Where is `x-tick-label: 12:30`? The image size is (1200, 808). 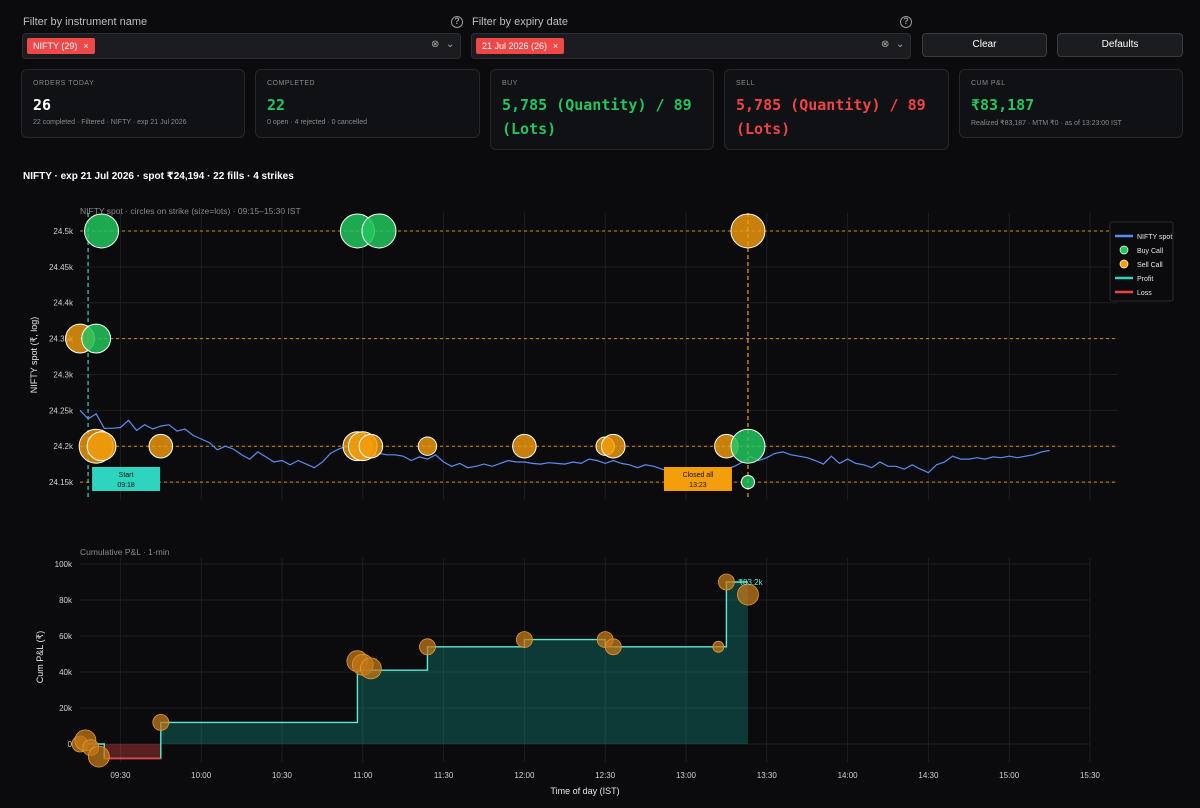 x-tick-label: 12:30 is located at coordinates (605, 775).